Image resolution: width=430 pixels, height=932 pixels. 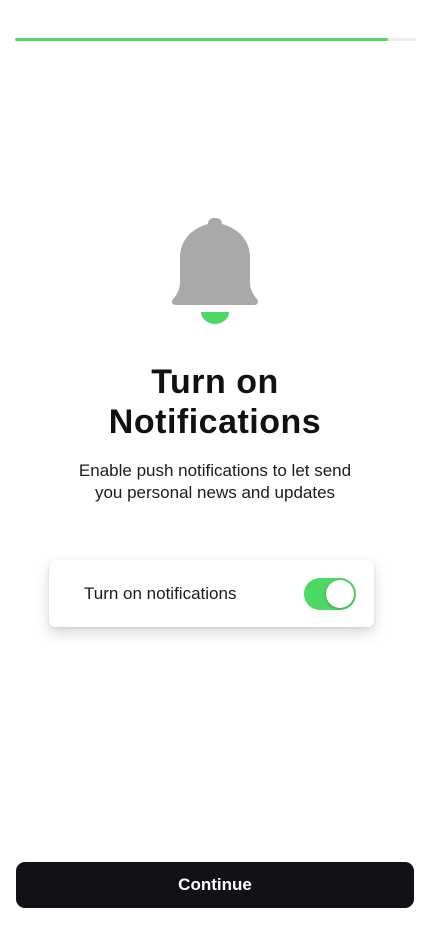 I want to click on notifications-toggle-label: Turn on notifications, so click(x=160, y=593).